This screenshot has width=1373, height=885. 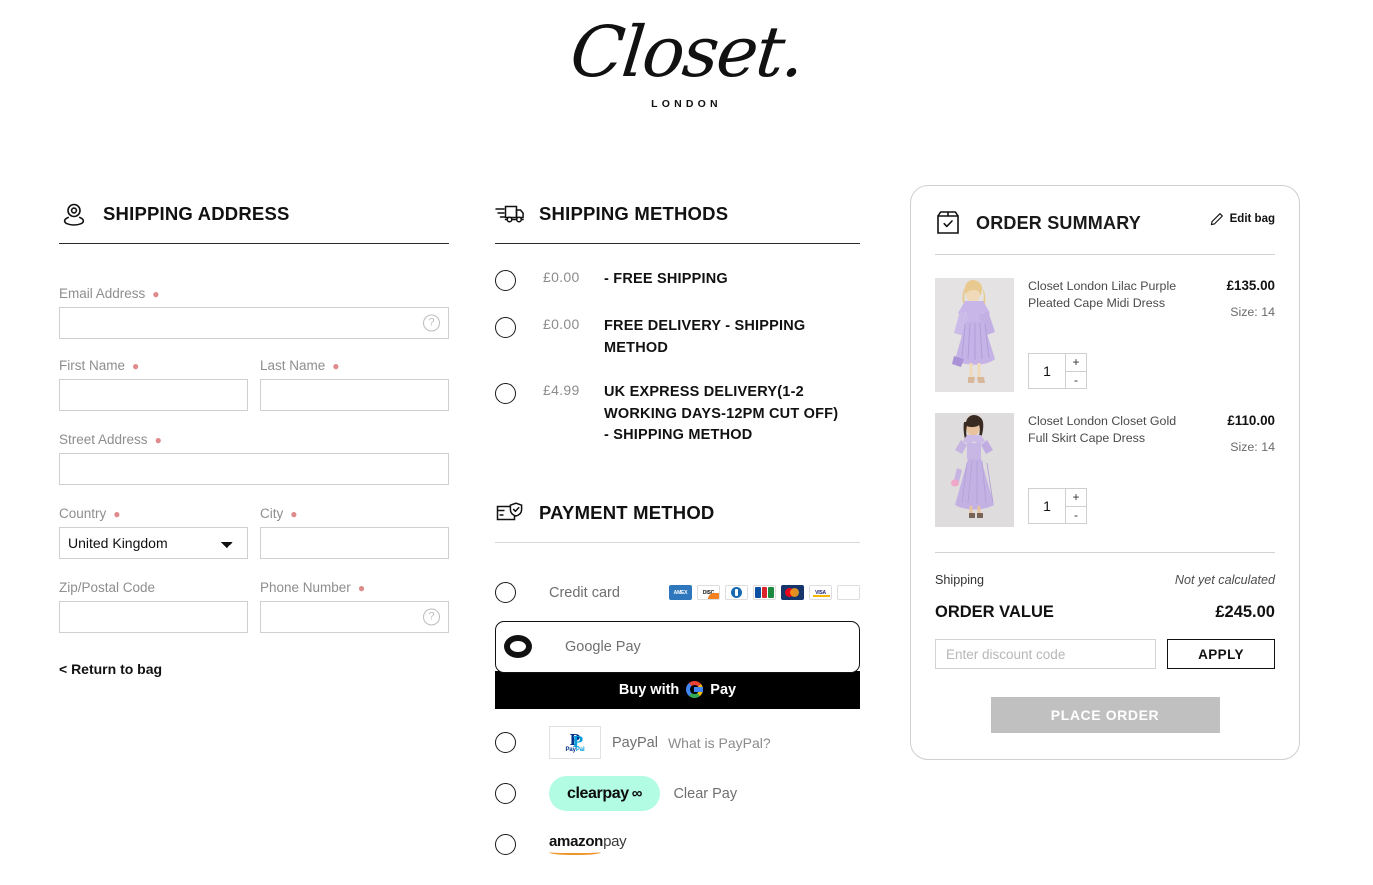 What do you see at coordinates (1105, 580) in the screenshot?
I see `shipping-total-row: Shipping Not yet calculated` at bounding box center [1105, 580].